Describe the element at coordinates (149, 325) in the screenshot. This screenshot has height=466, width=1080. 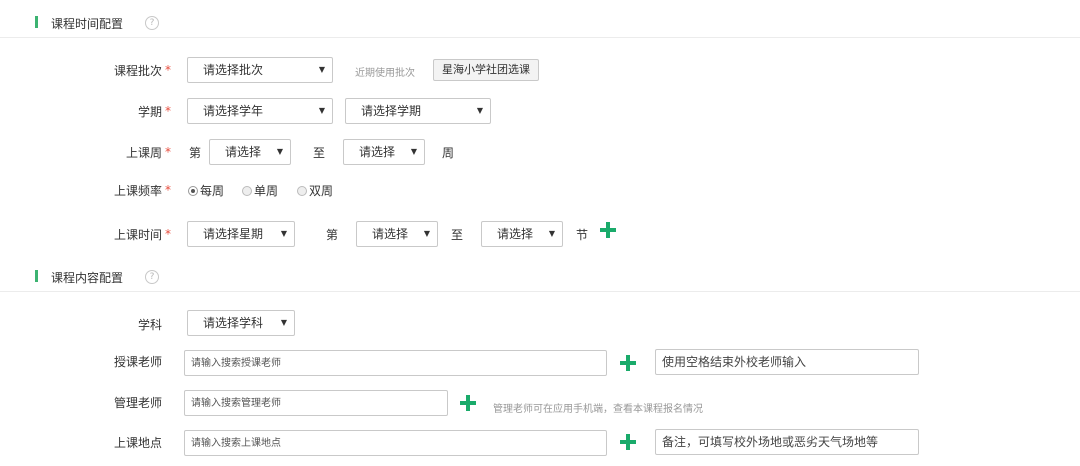
I see `subject-label: 学科` at that location.